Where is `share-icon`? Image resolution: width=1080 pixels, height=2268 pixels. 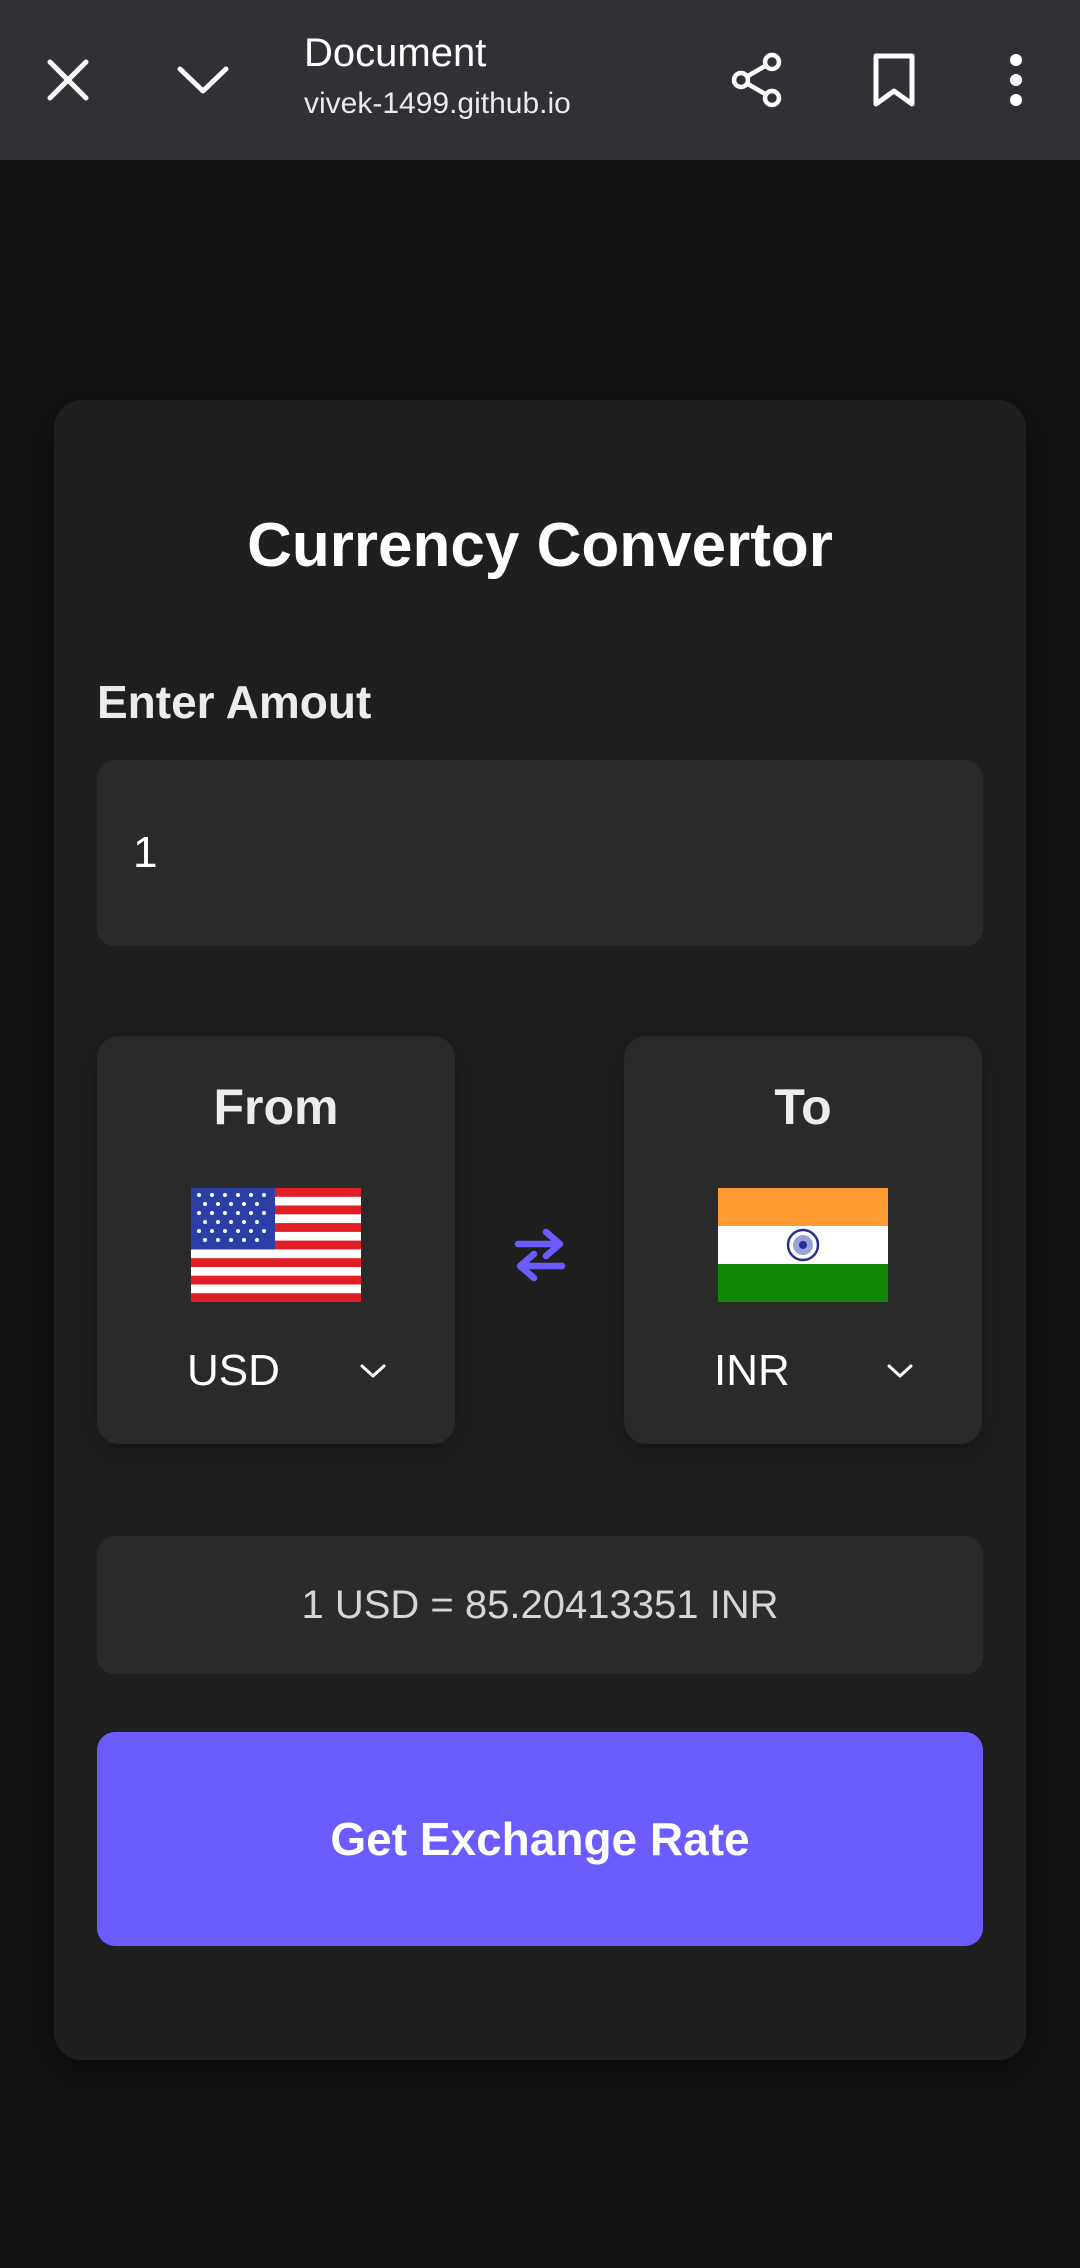 share-icon is located at coordinates (757, 80).